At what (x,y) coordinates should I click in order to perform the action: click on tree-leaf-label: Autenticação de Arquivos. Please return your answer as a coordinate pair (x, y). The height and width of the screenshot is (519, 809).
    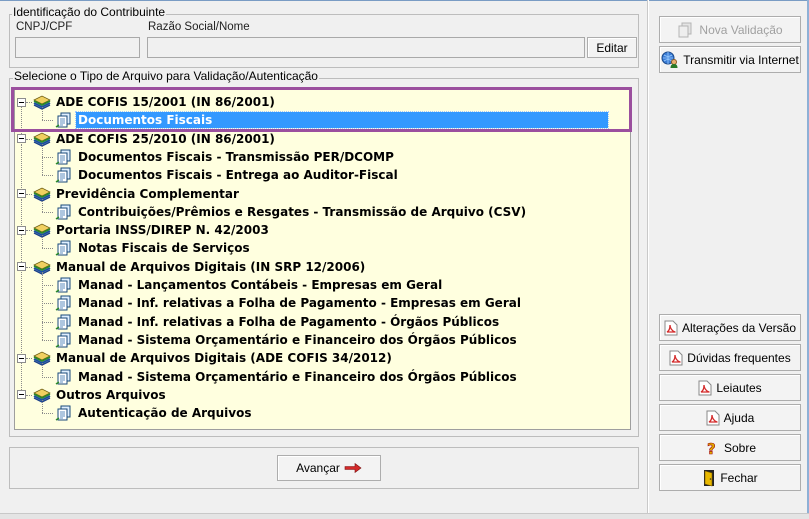
    Looking at the image, I should click on (165, 413).